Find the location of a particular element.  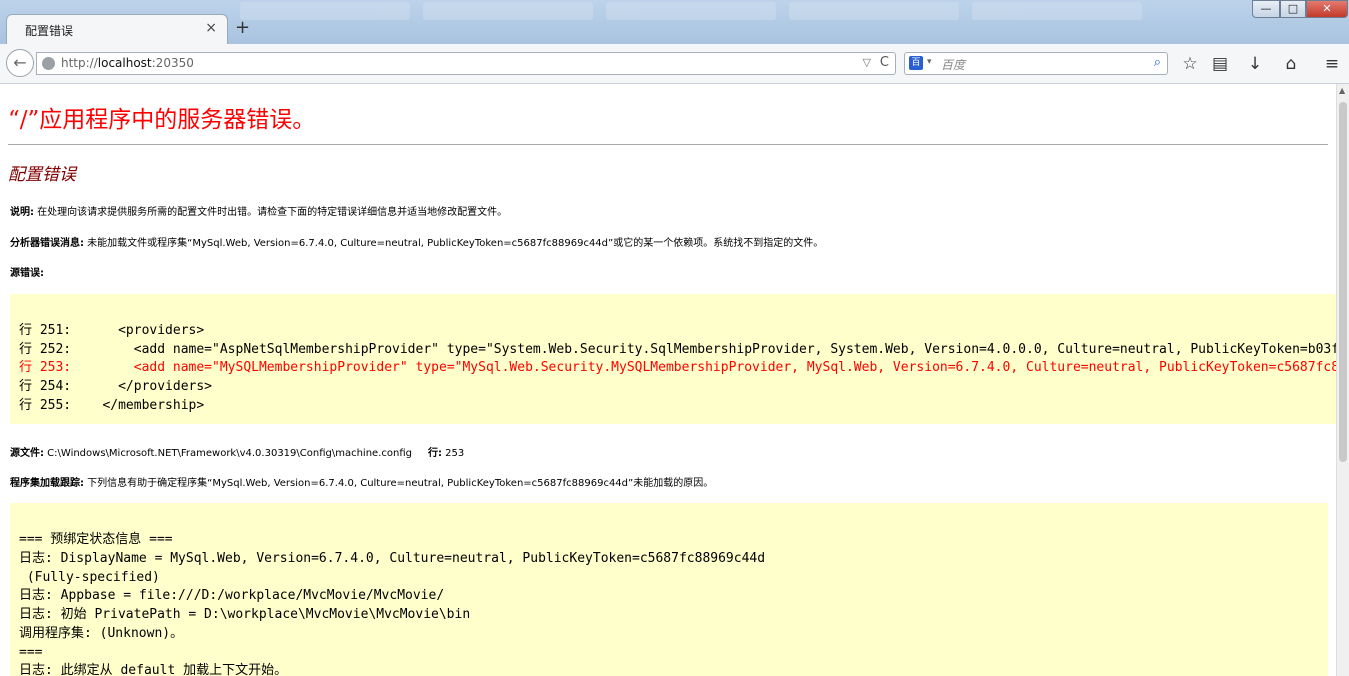

search-input: 百度 is located at coordinates (953, 64).